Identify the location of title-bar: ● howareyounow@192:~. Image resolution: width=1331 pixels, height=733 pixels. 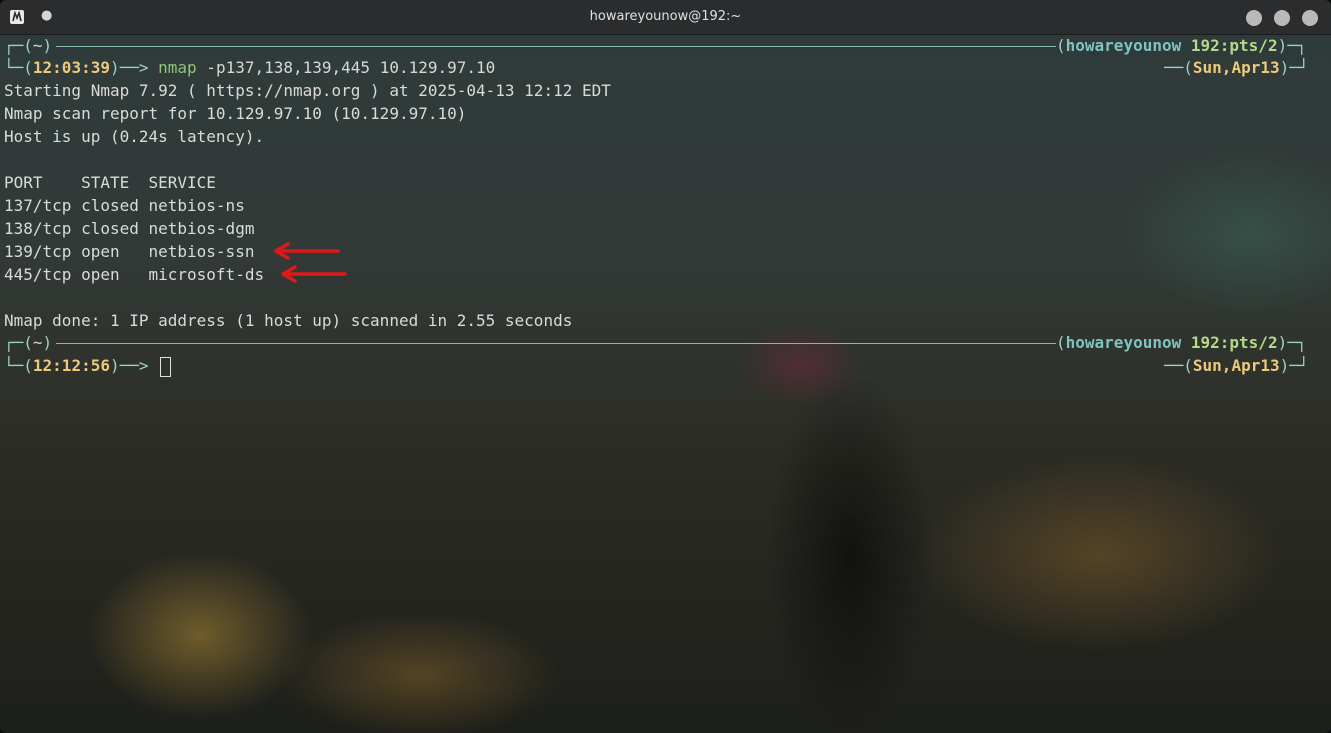
(665, 17).